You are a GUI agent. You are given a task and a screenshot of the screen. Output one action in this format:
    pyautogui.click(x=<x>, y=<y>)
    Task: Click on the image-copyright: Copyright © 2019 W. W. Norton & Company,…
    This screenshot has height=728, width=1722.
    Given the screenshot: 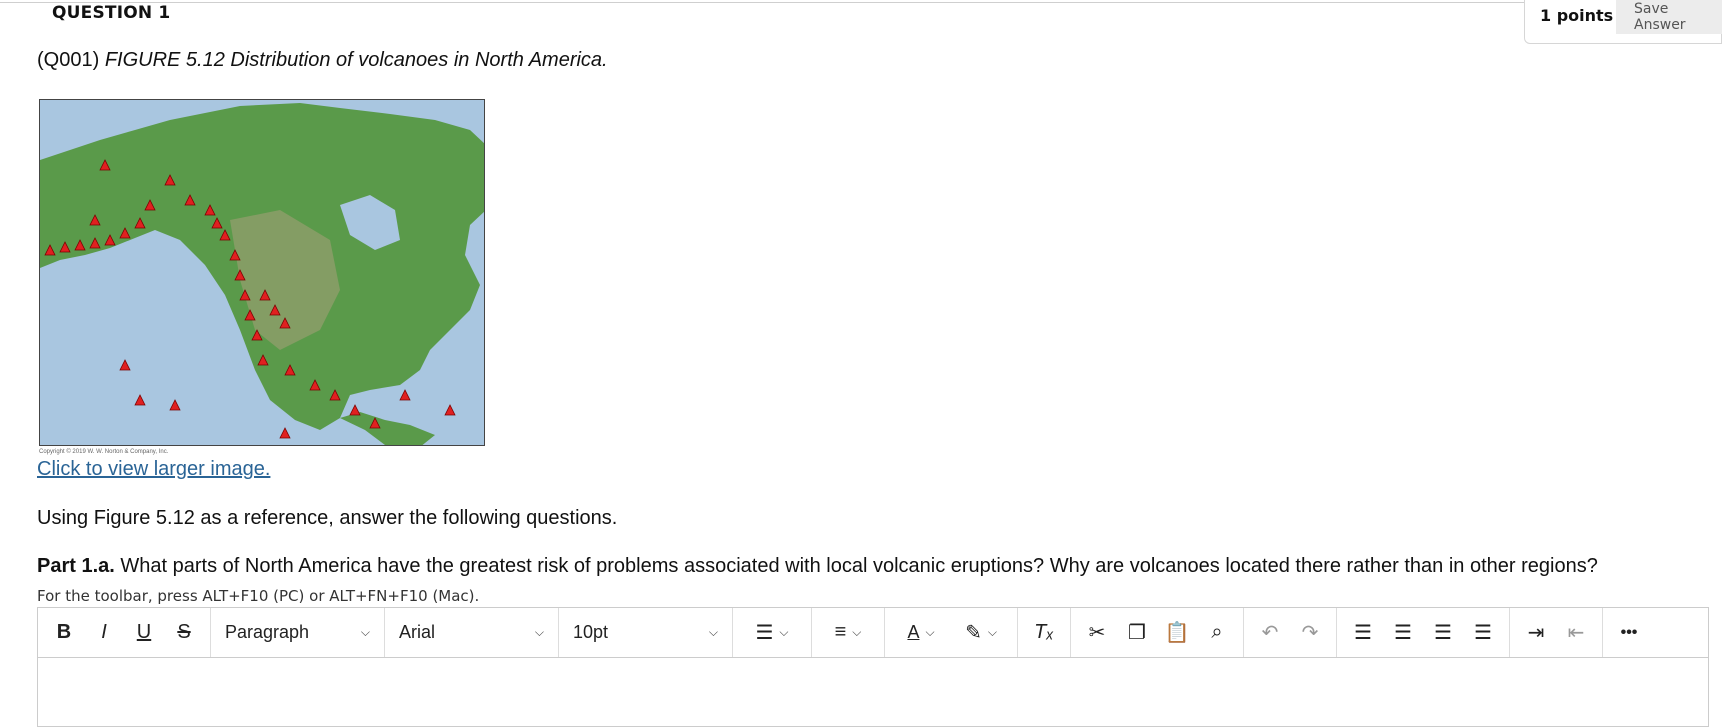 What is the action you would take?
    pyautogui.click(x=104, y=452)
    